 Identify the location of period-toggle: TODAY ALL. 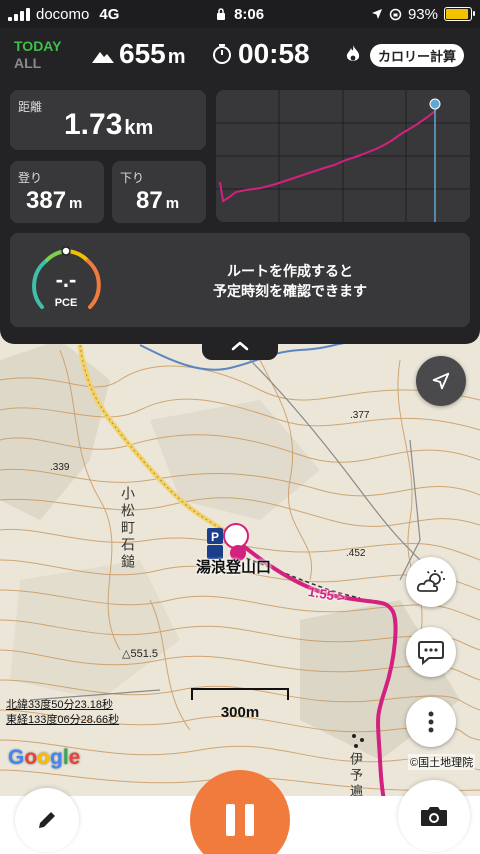
(37, 55).